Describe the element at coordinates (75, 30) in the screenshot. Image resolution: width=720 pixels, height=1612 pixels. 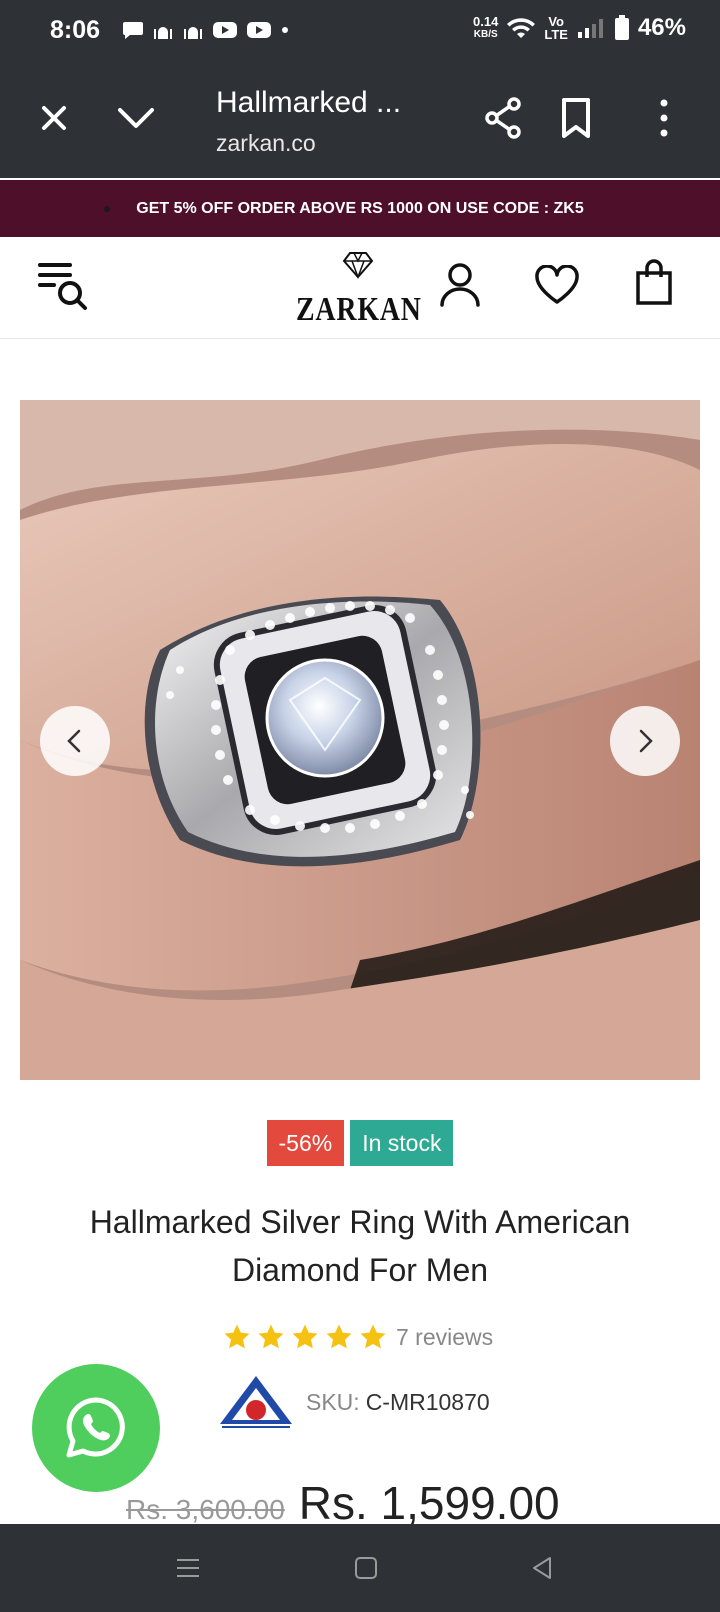
I see `status-time: 8:06` at that location.